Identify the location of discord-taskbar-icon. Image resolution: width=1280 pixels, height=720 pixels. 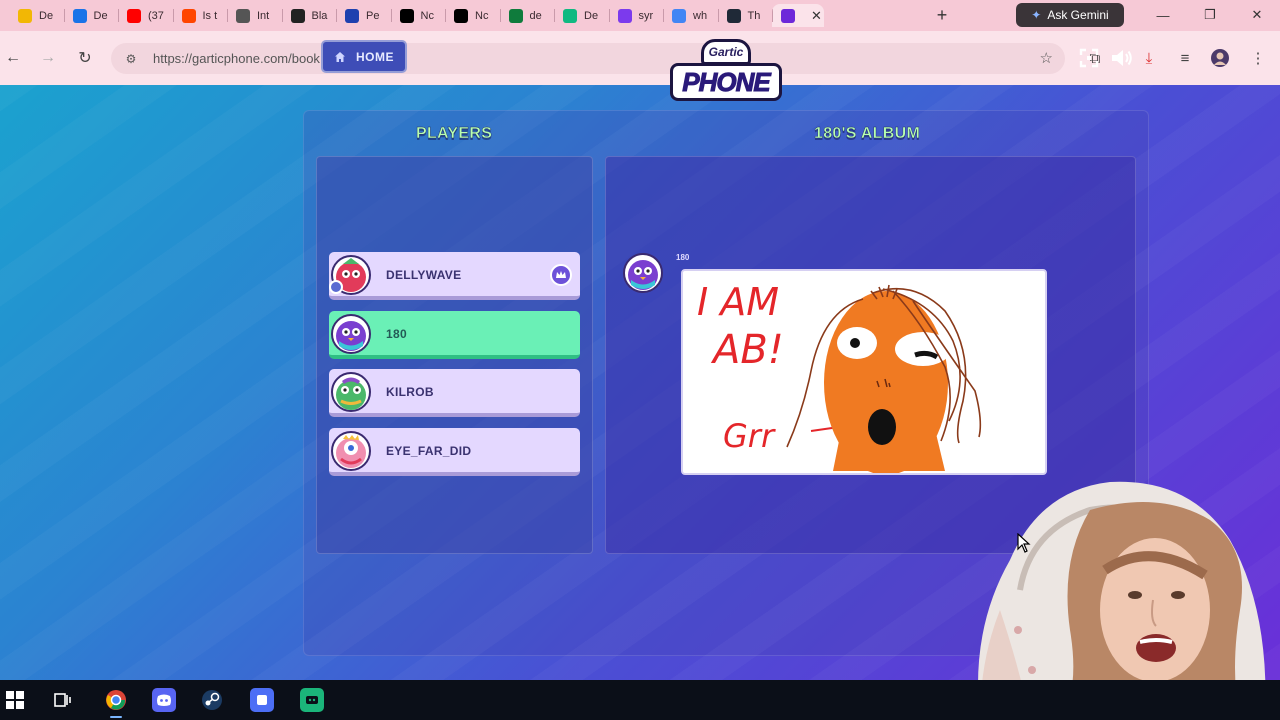
(164, 700).